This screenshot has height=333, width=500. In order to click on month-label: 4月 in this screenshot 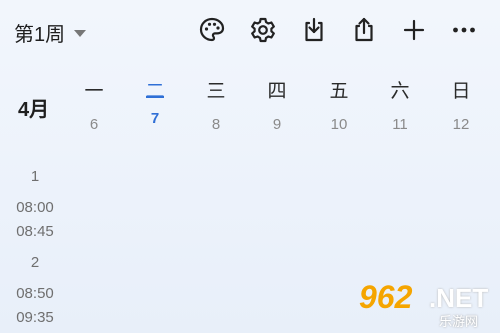, I will do `click(34, 110)`.